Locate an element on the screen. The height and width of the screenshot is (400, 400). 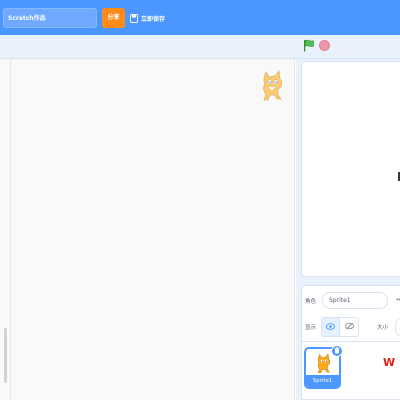
sprite-name-input: Sprite1 is located at coordinates (355, 300).